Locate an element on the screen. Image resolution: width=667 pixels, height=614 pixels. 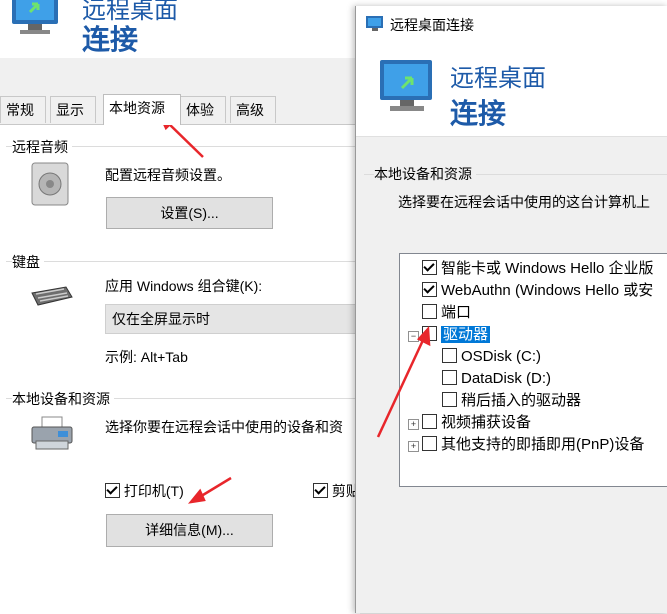
tab-local-resources: 本地资源 is located at coordinates (142, 109).